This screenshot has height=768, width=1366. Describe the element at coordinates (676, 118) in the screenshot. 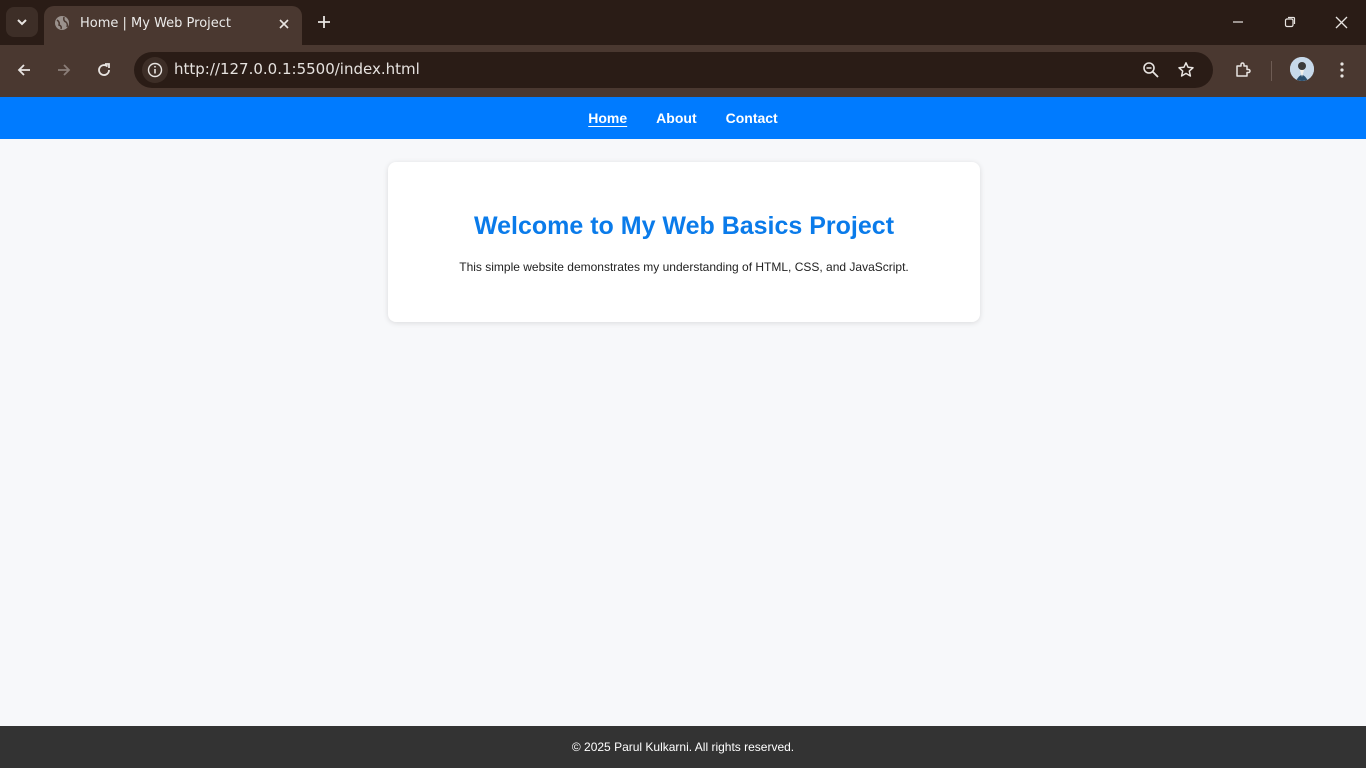

I see `nav-link-about: About` at that location.